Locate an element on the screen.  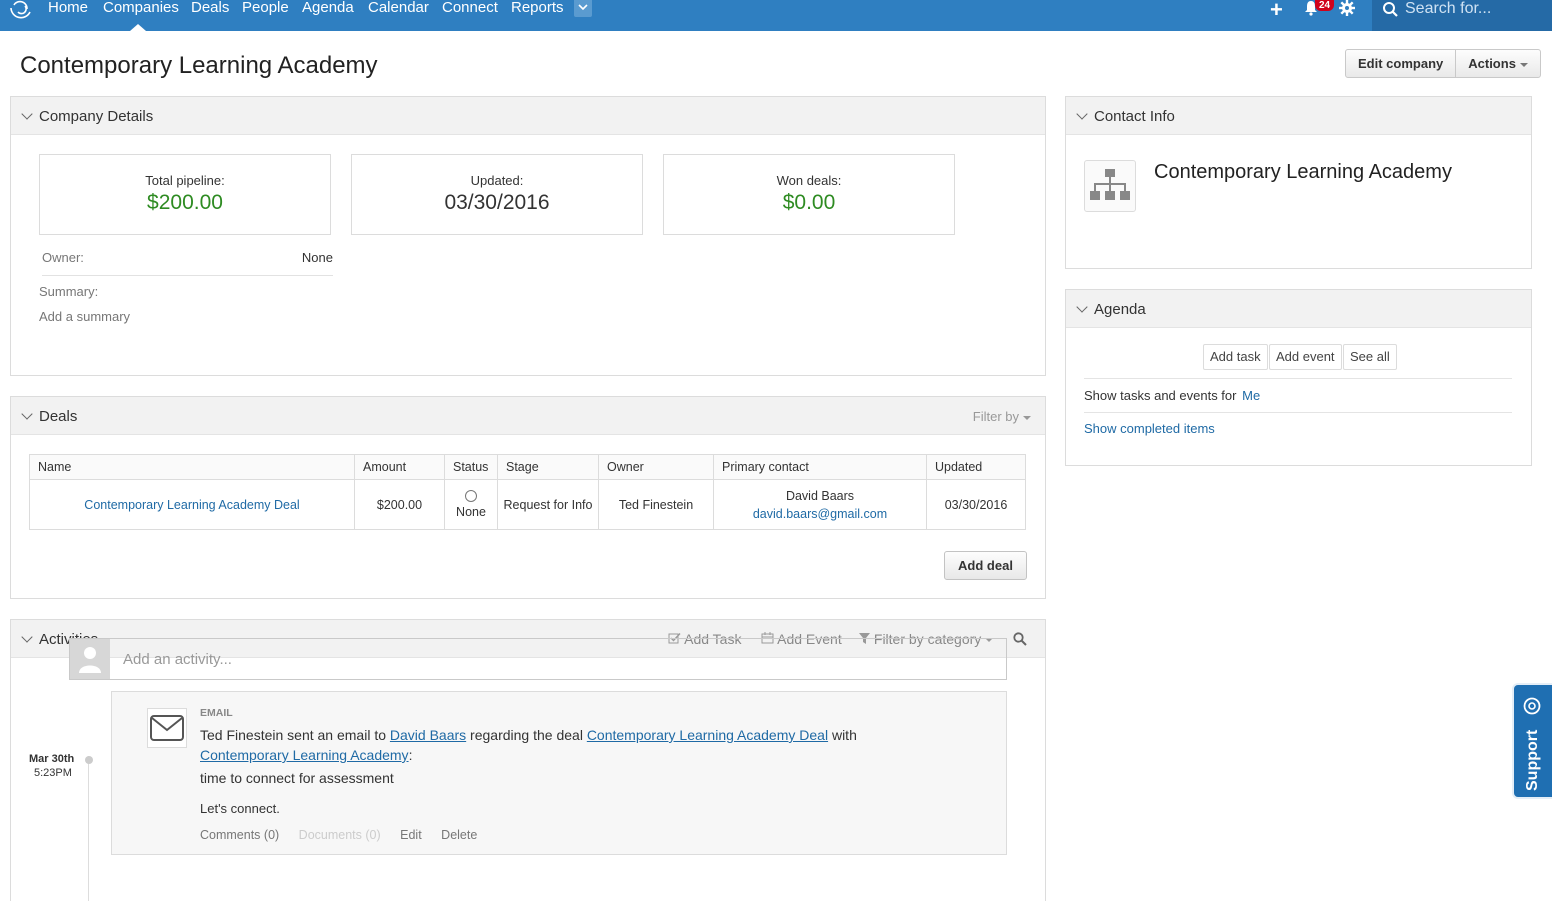
actions-dropdown-button: Actions is located at coordinates (1497, 63).